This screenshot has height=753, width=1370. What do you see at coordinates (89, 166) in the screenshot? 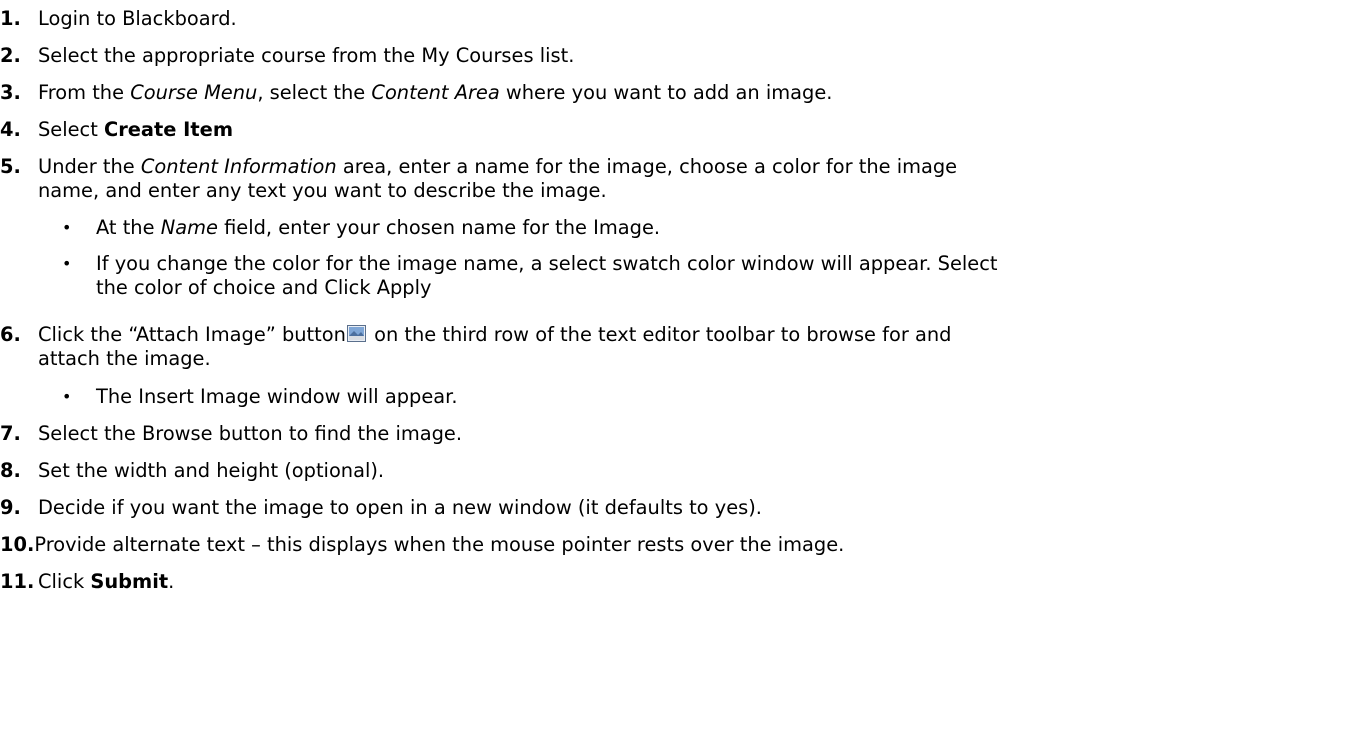
I see `step-text: Under the` at bounding box center [89, 166].